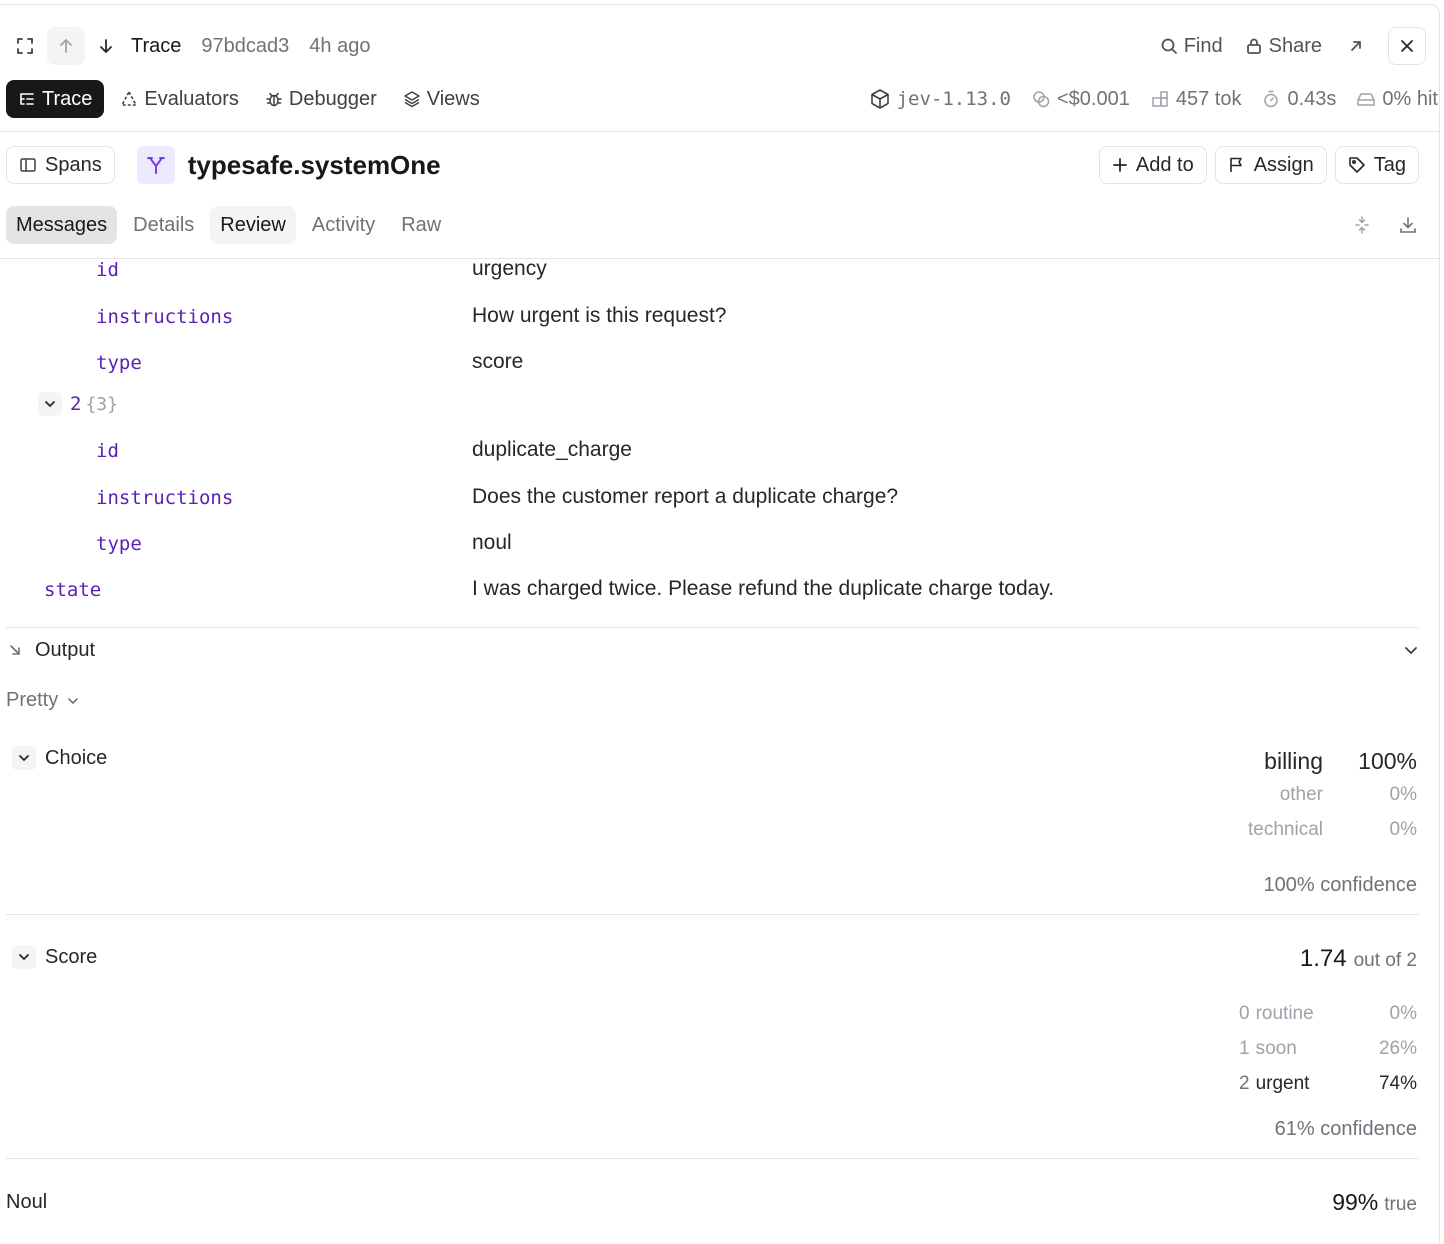 This screenshot has width=1444, height=1244. Describe the element at coordinates (1295, 45) in the screenshot. I see `share-label: Share` at that location.